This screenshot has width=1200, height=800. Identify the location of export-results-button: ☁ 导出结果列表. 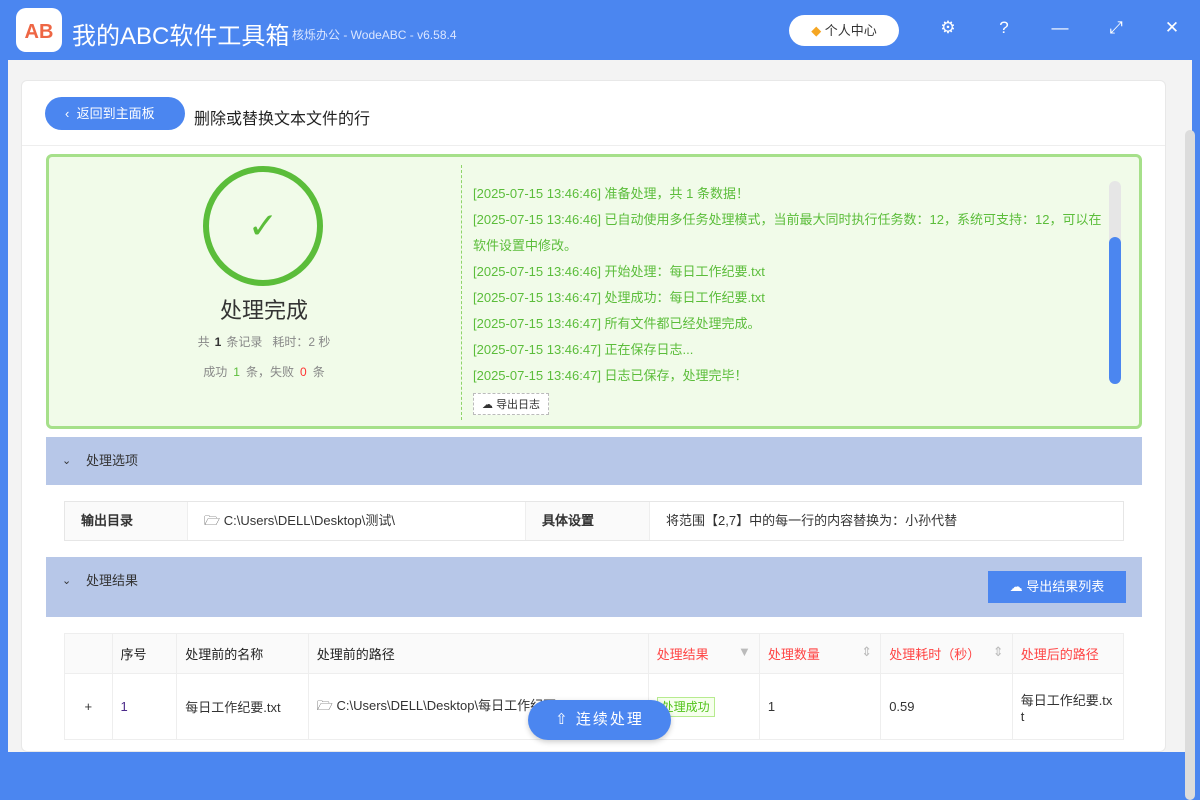
(1057, 587).